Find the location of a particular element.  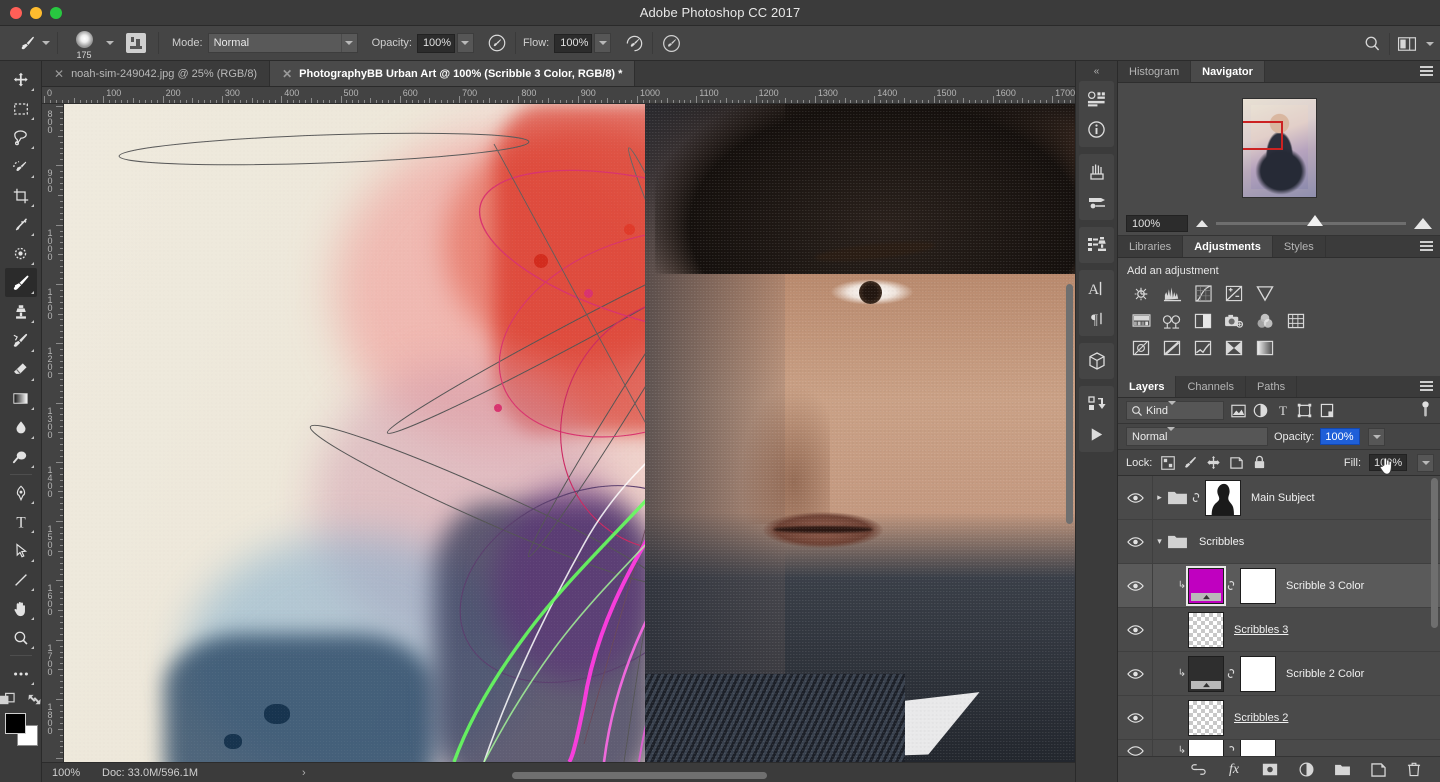

color-swatches is located at coordinates (21, 730).